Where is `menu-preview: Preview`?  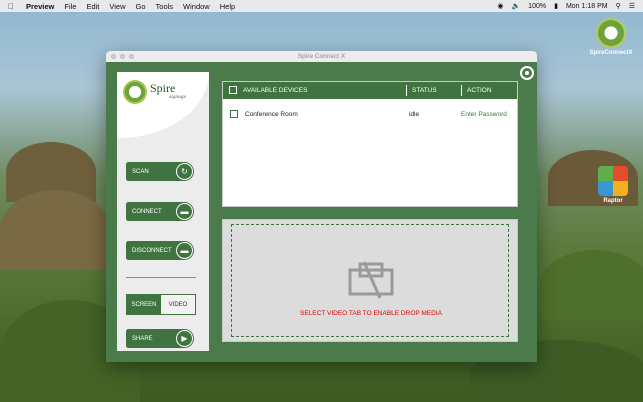 menu-preview: Preview is located at coordinates (40, 6).